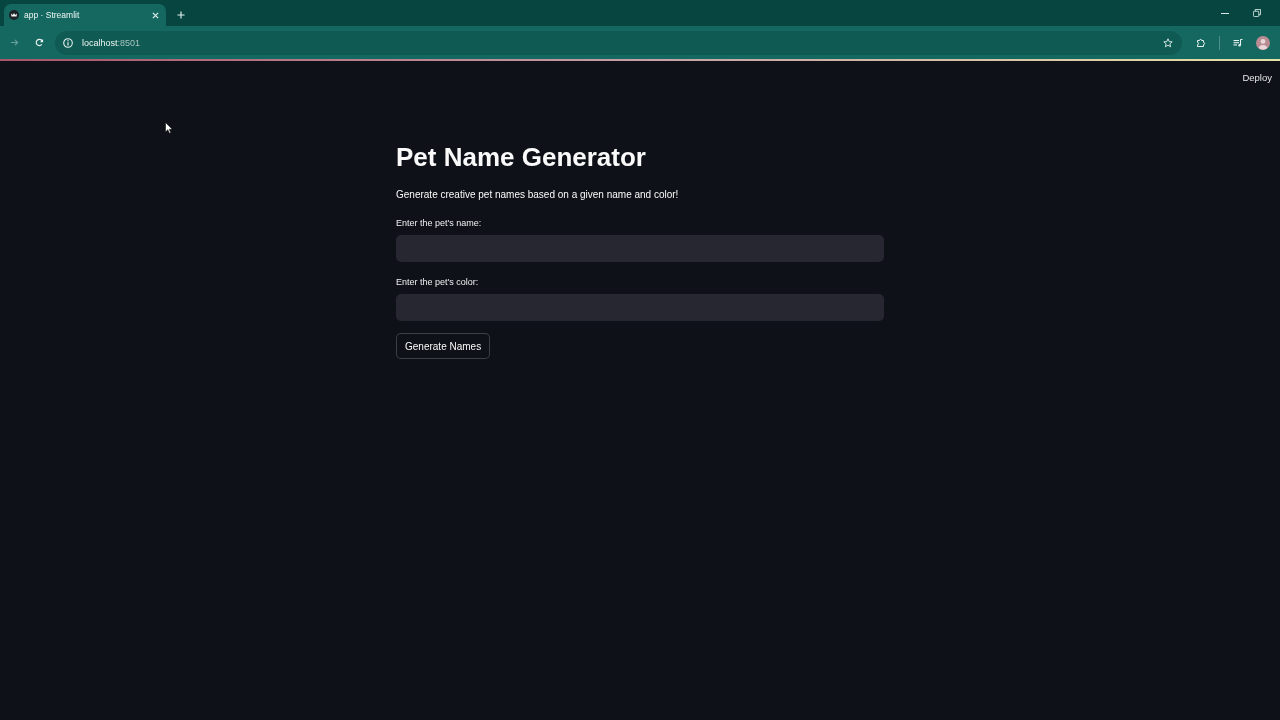  Describe the element at coordinates (521, 157) in the screenshot. I see `page-title: Pet Name Generator` at that location.